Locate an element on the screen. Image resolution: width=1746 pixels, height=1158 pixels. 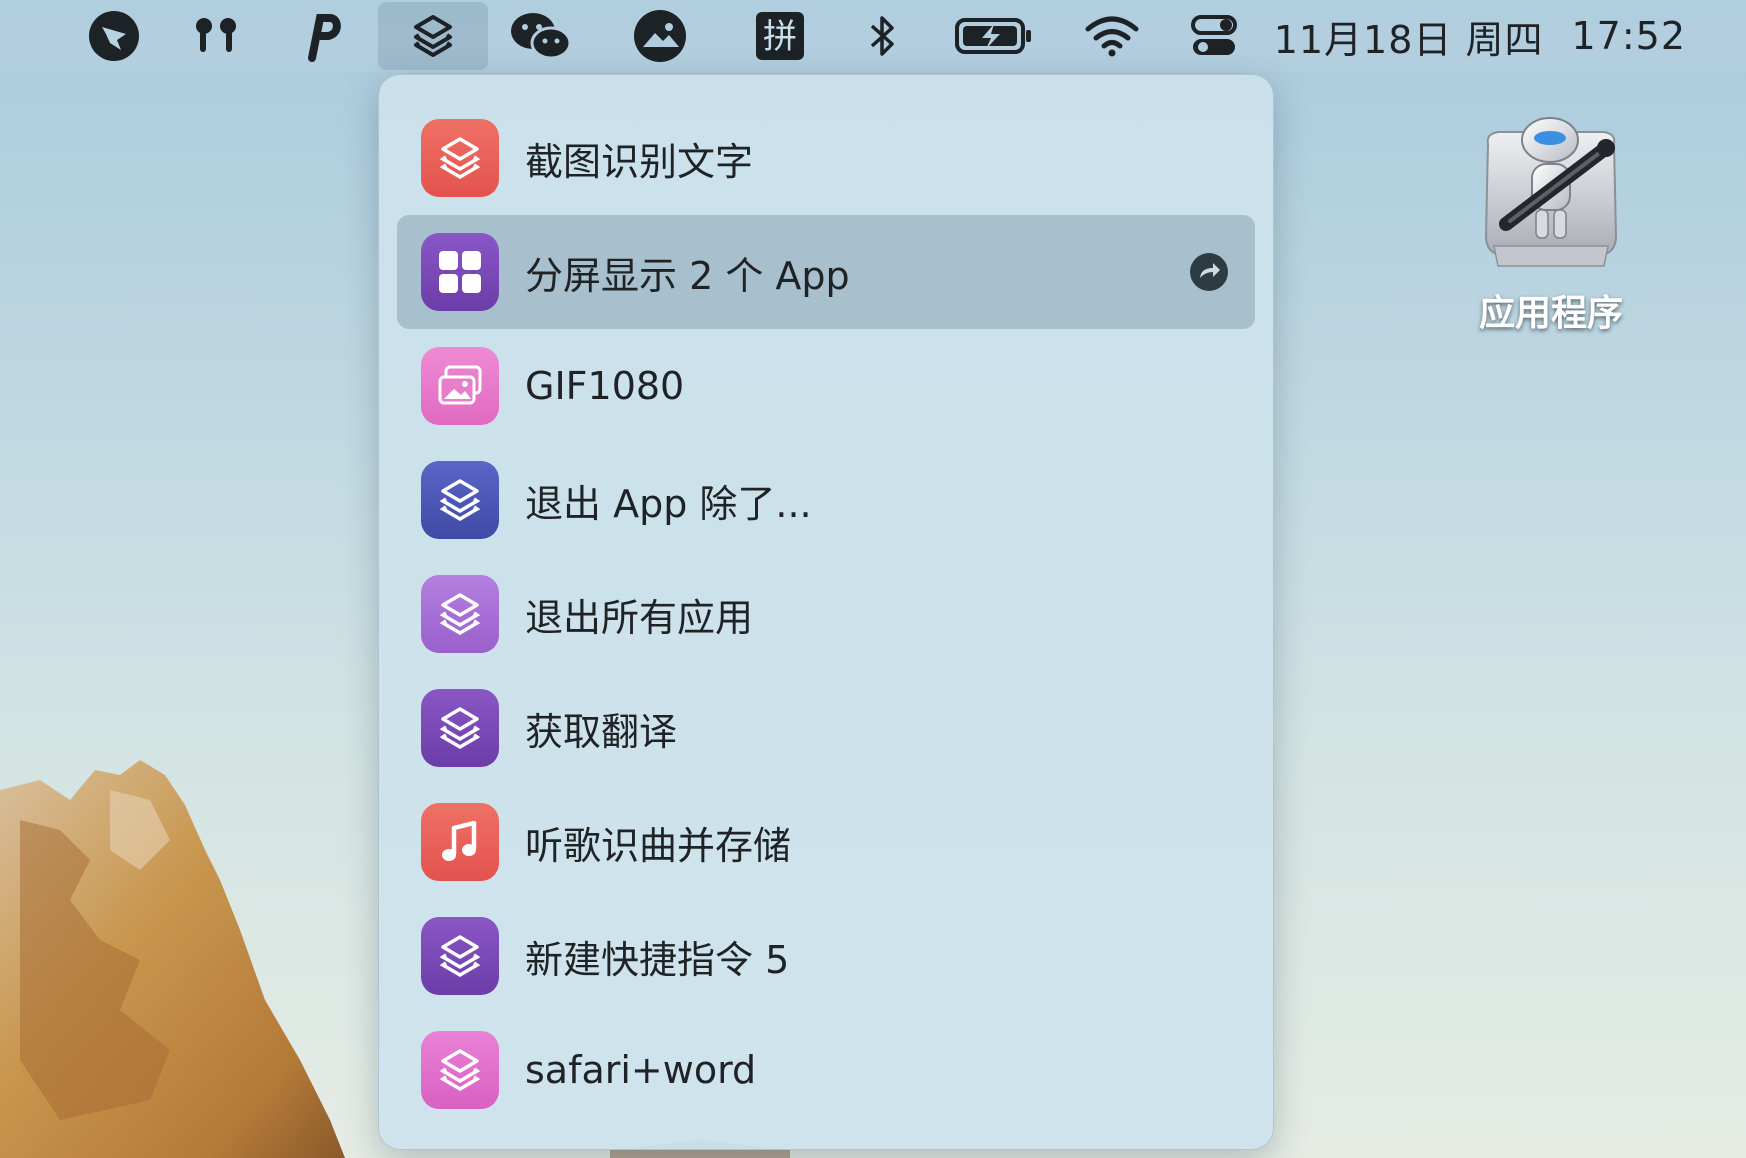
menu-bar-clock: 11月18日 周四 17:52 is located at coordinates (1480, 36).